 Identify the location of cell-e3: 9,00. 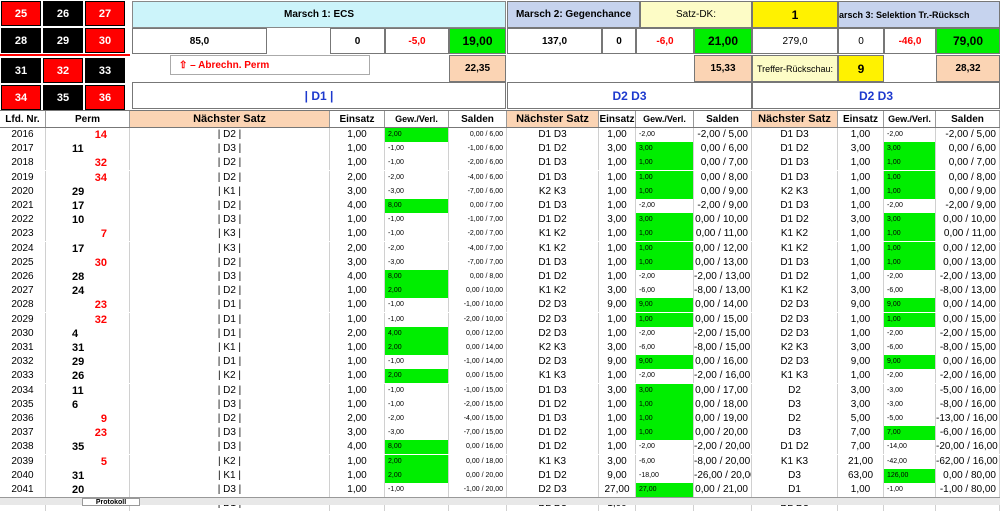
(861, 362).